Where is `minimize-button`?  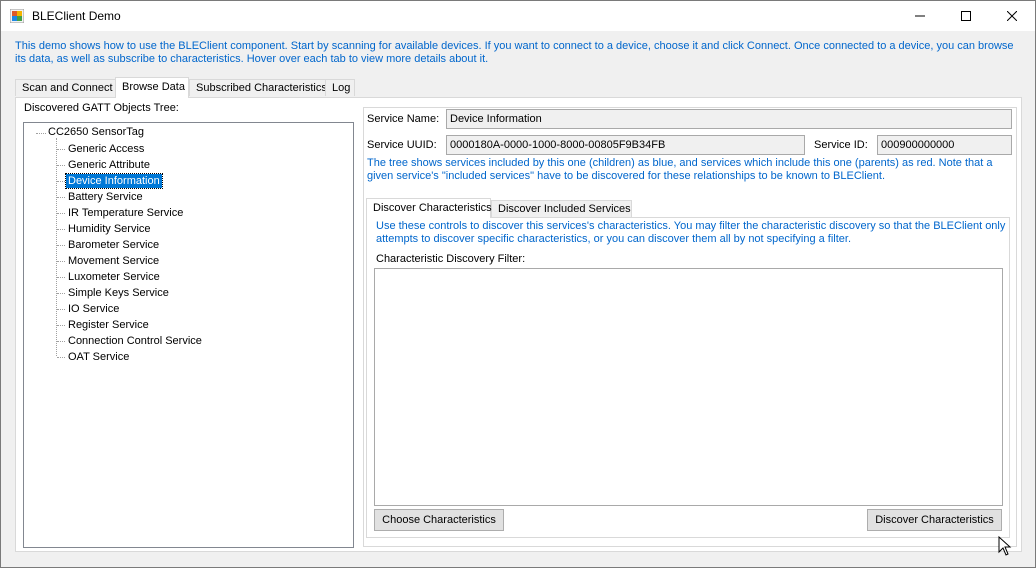 minimize-button is located at coordinates (920, 16).